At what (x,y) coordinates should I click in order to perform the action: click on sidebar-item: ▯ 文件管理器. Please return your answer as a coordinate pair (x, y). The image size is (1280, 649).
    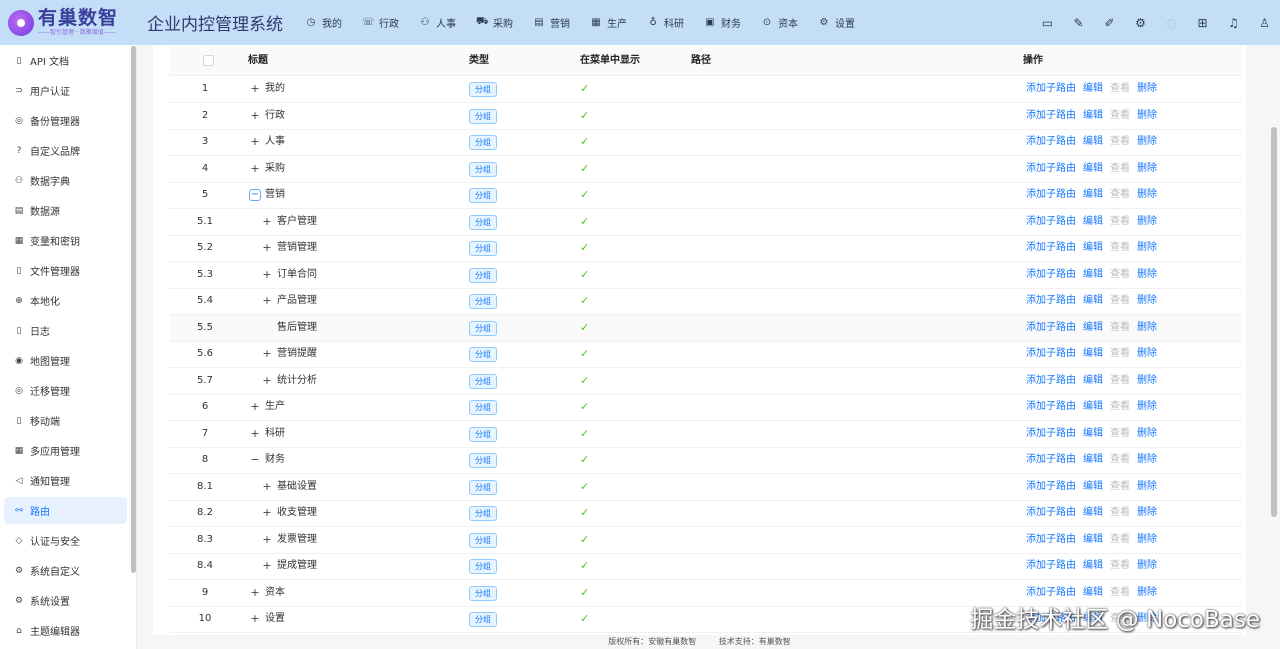
    Looking at the image, I should click on (65, 270).